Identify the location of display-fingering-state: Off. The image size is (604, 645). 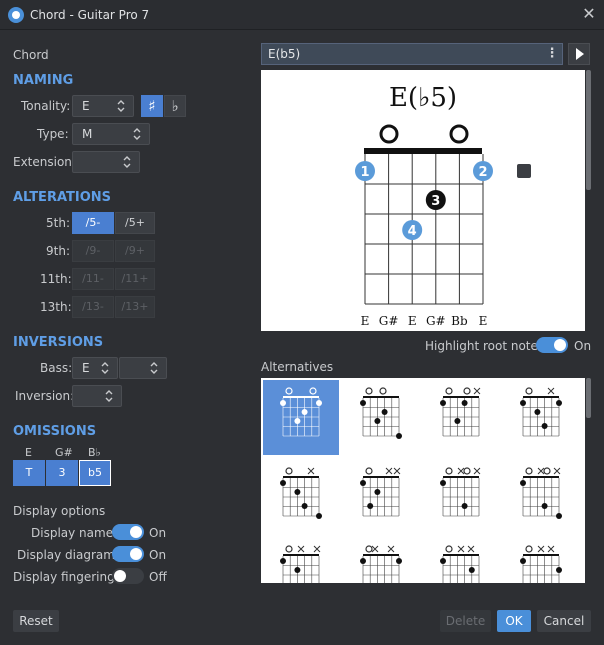
(158, 577).